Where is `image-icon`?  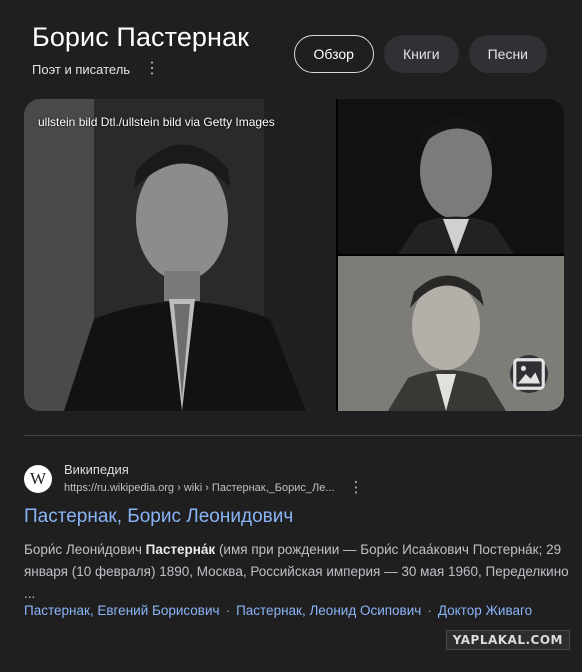 image-icon is located at coordinates (529, 374).